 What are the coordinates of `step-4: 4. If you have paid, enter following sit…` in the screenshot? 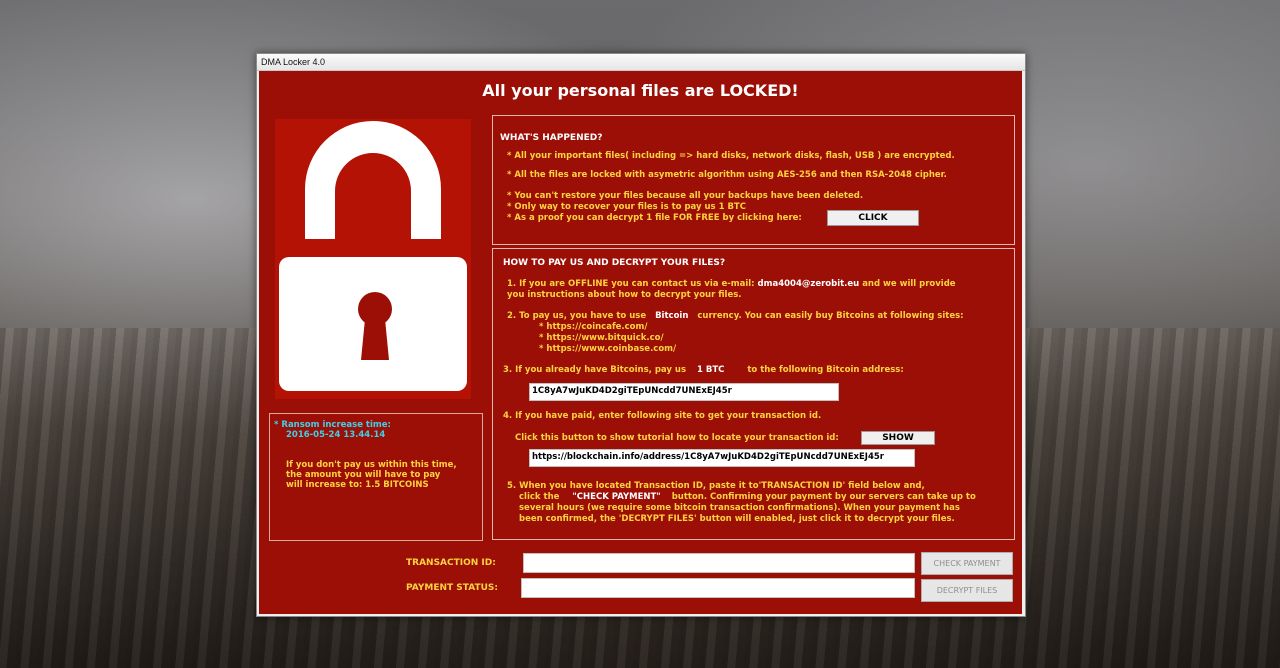 It's located at (662, 416).